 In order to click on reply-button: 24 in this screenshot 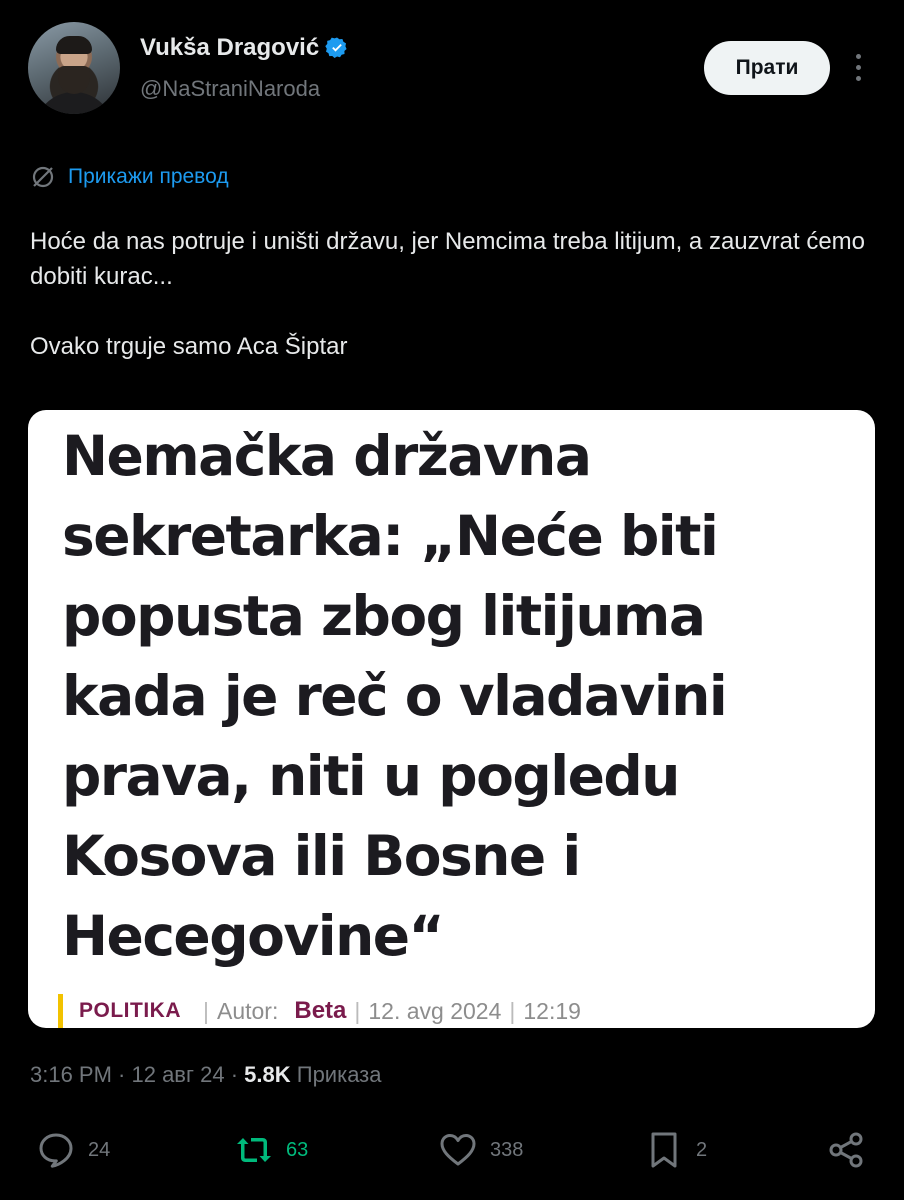, I will do `click(73, 1150)`.